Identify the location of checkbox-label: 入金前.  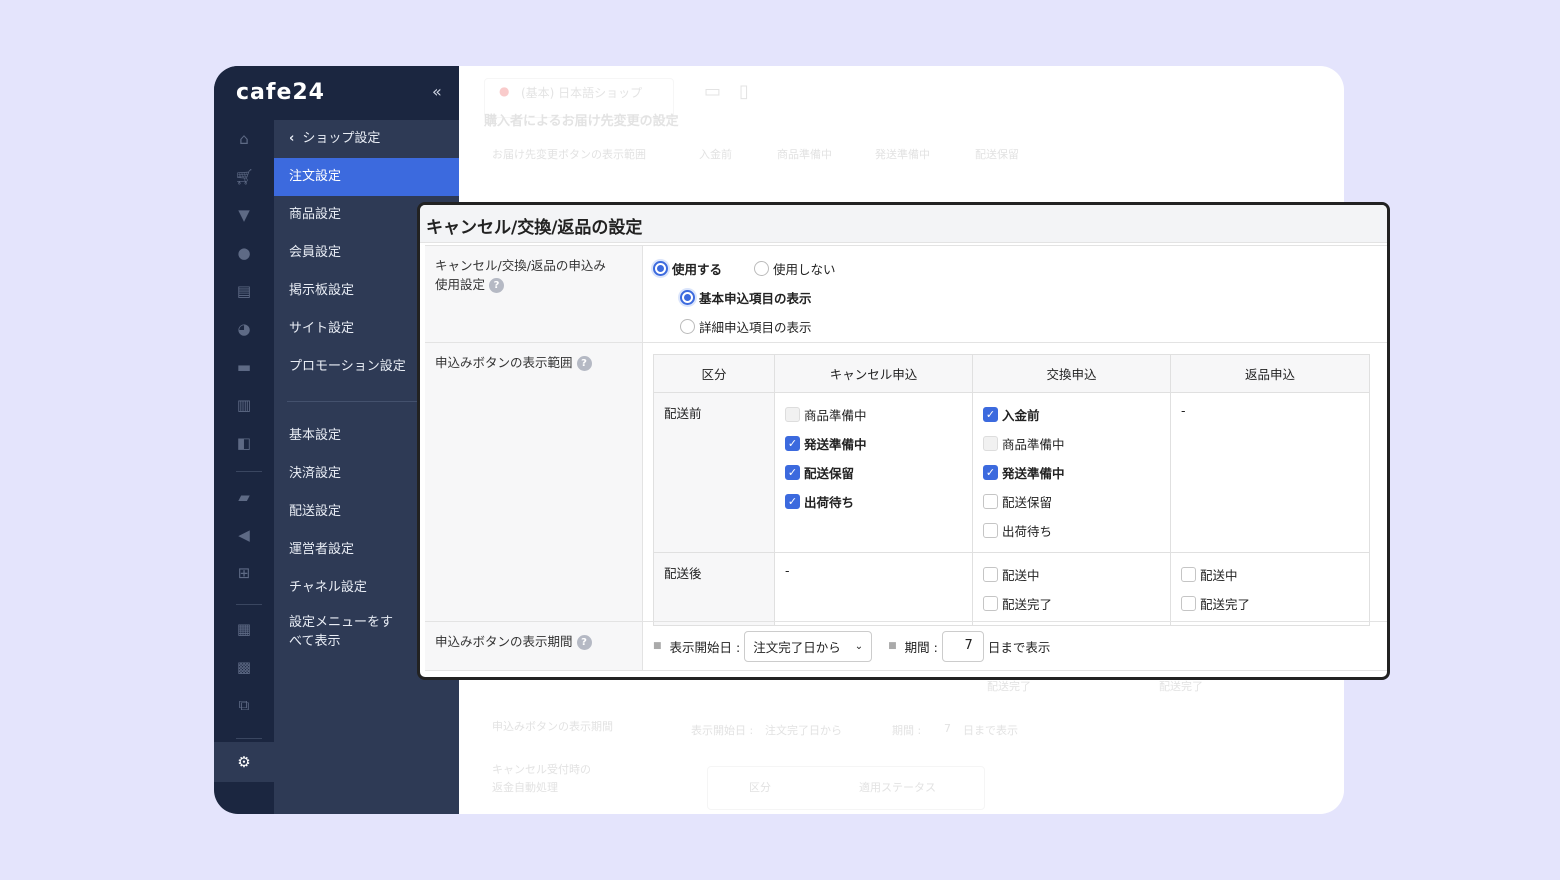
(1021, 415).